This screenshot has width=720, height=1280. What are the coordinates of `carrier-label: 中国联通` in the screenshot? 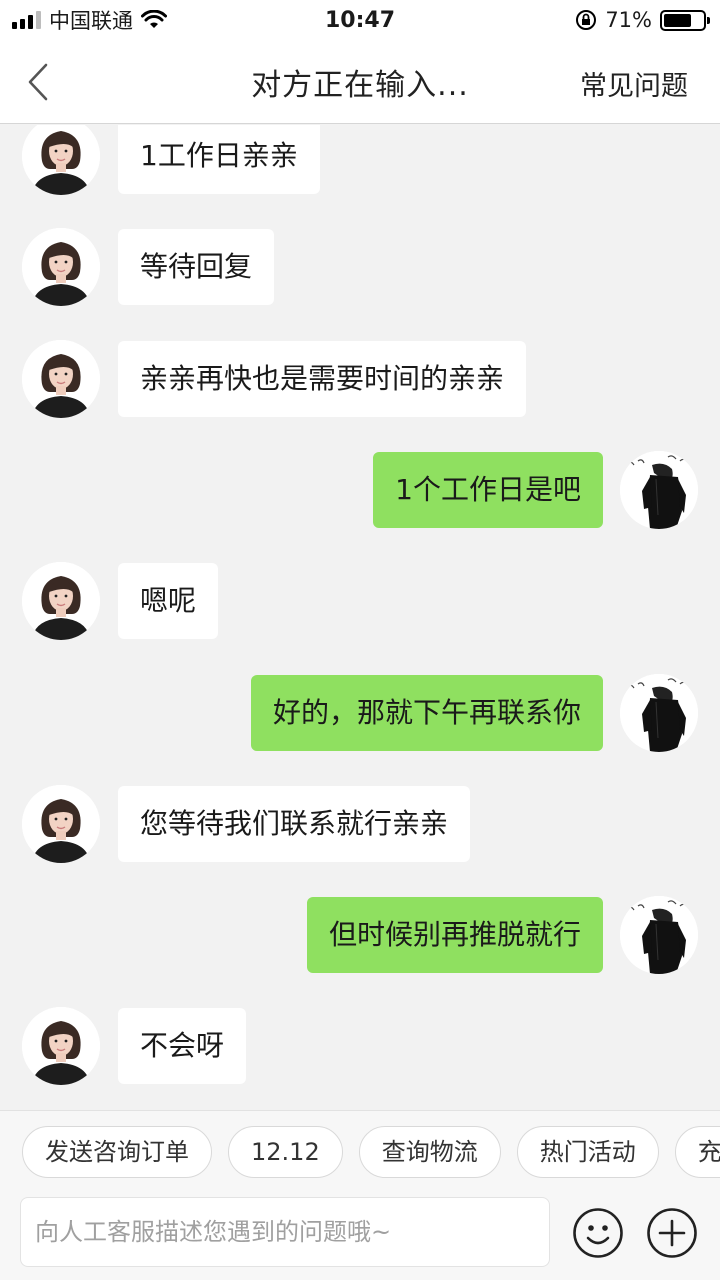 It's located at (91, 21).